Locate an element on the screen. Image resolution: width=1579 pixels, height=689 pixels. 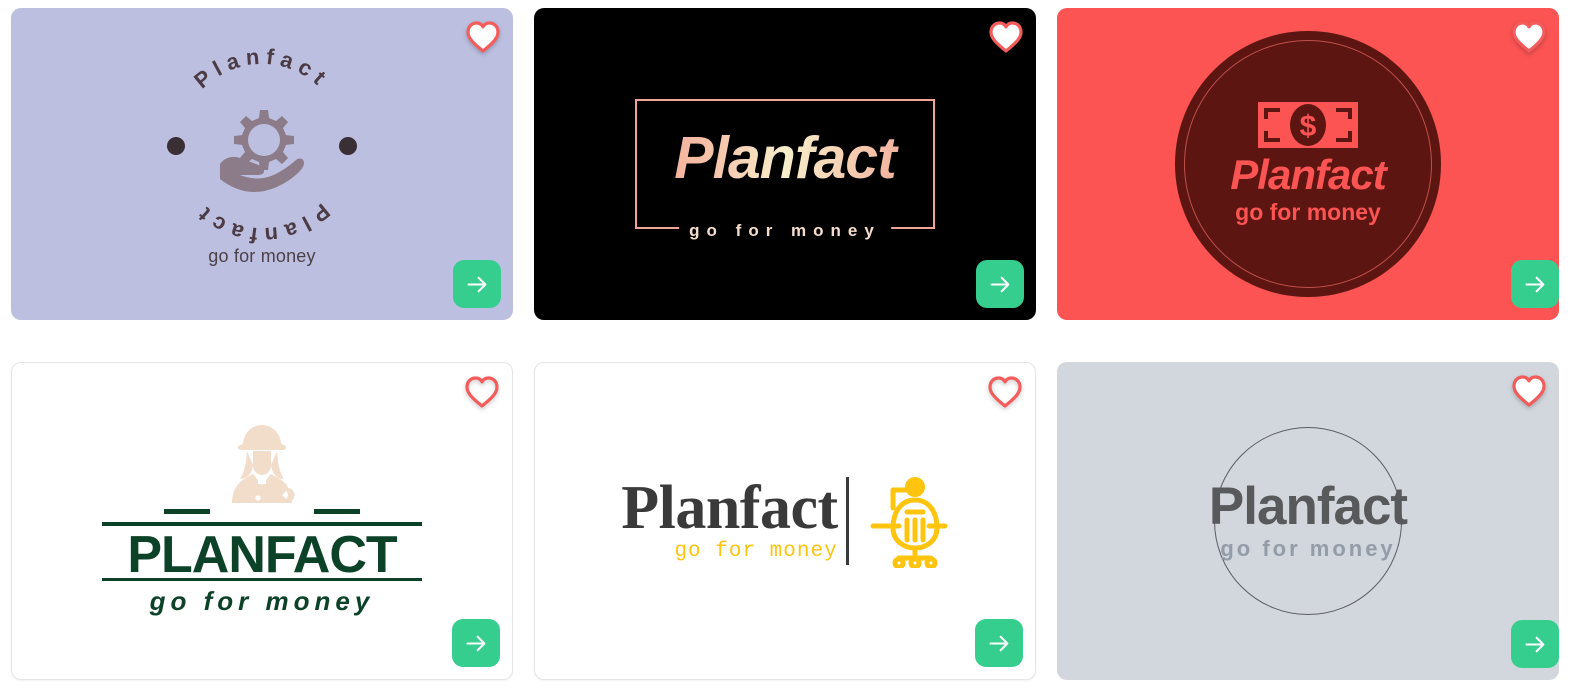
logo-preview: Planfact Planfact go for money is located at coordinates (262, 164).